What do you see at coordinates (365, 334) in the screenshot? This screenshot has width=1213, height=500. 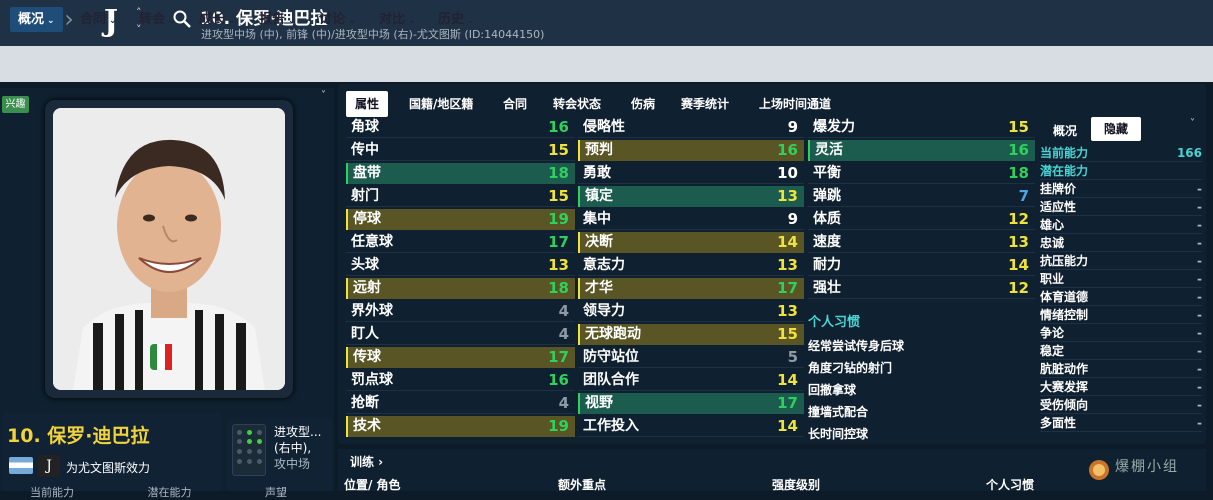 I see `attribute-name: 盯人` at bounding box center [365, 334].